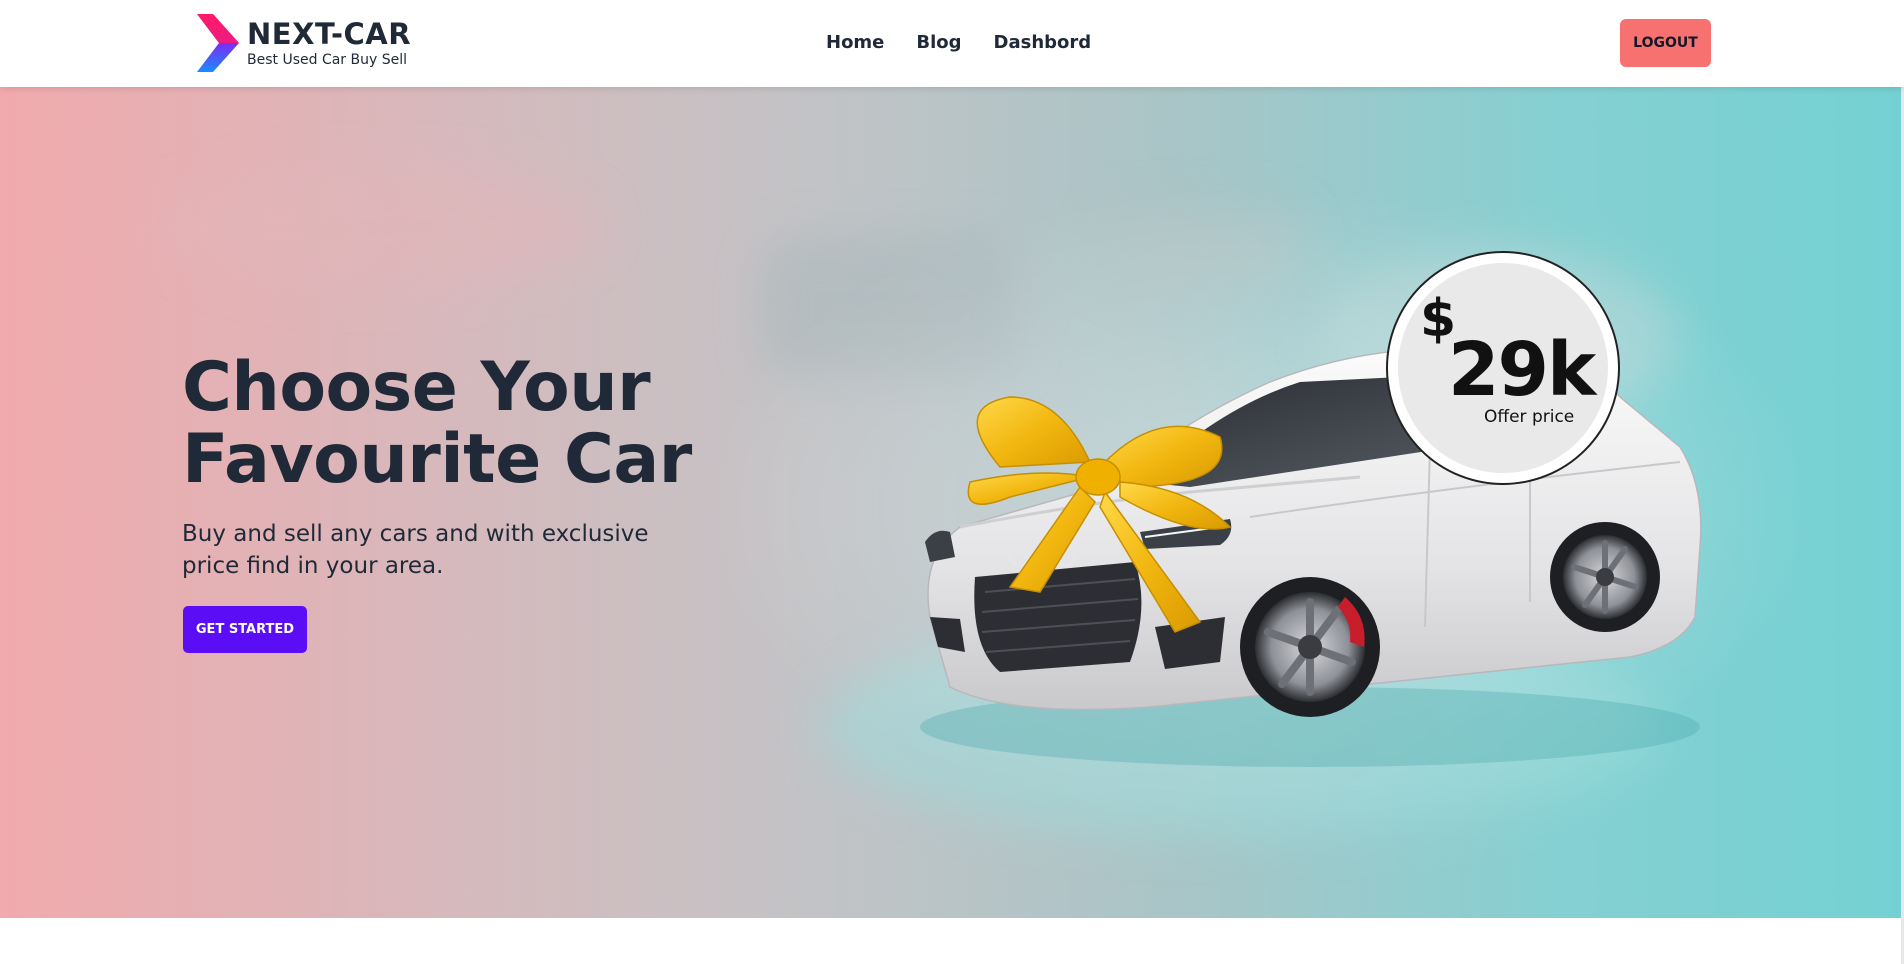 The height and width of the screenshot is (964, 1904). I want to click on hero-subtitle-line-1: Buy and sell any cars and with exclusive, so click(415, 534).